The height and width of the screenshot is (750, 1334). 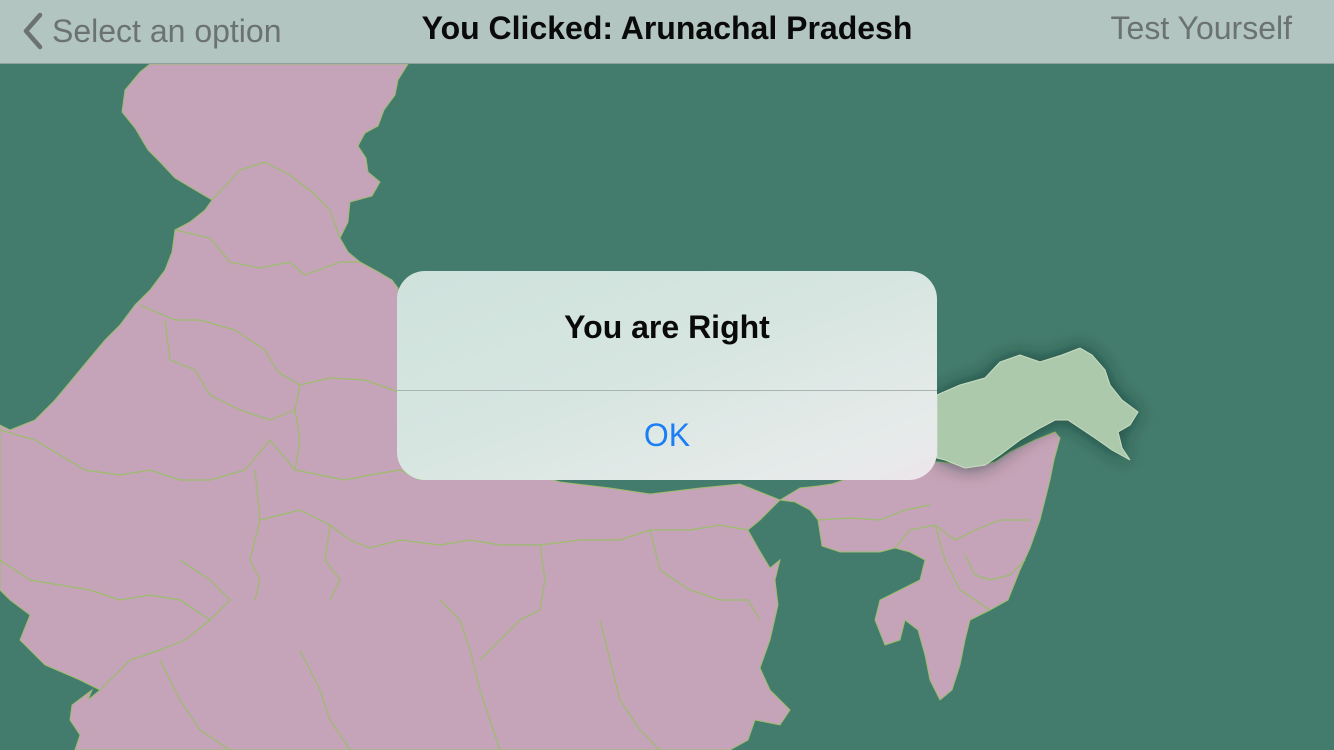 What do you see at coordinates (1201, 28) in the screenshot?
I see `test-yourself-button: Test Yourself` at bounding box center [1201, 28].